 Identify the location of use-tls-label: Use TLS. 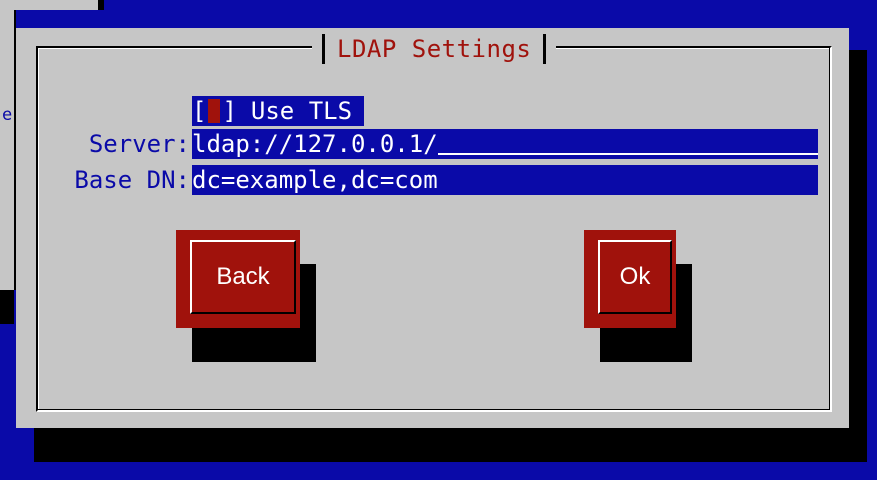
(301, 111).